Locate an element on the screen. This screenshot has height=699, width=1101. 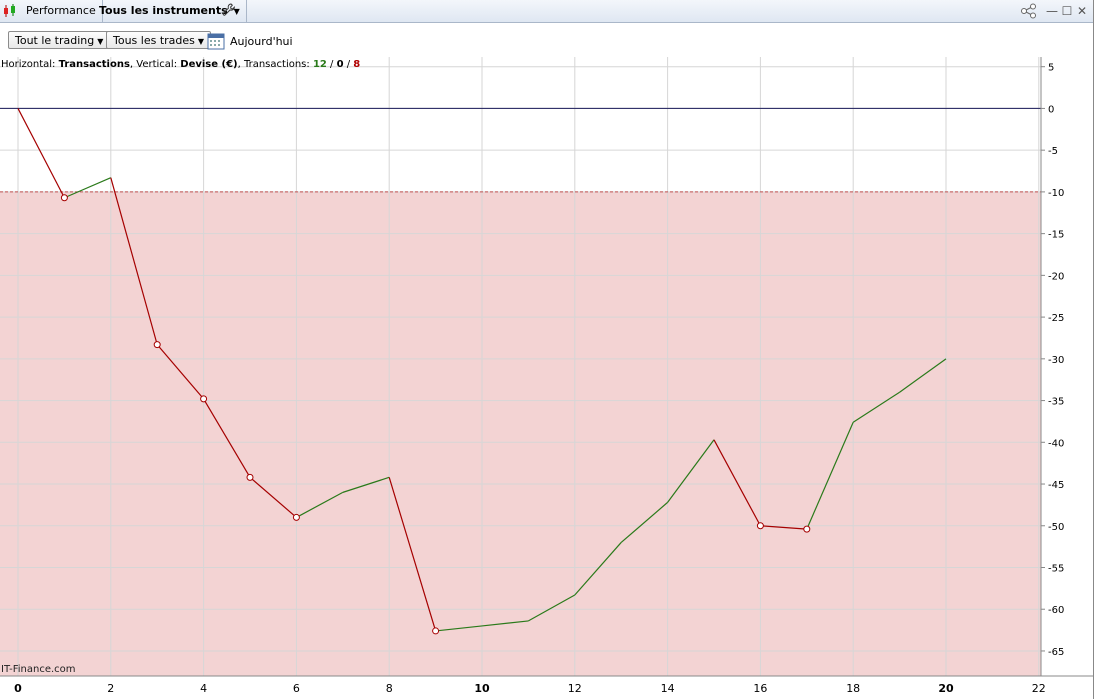
x-tick-label: 18 is located at coordinates (853, 688).